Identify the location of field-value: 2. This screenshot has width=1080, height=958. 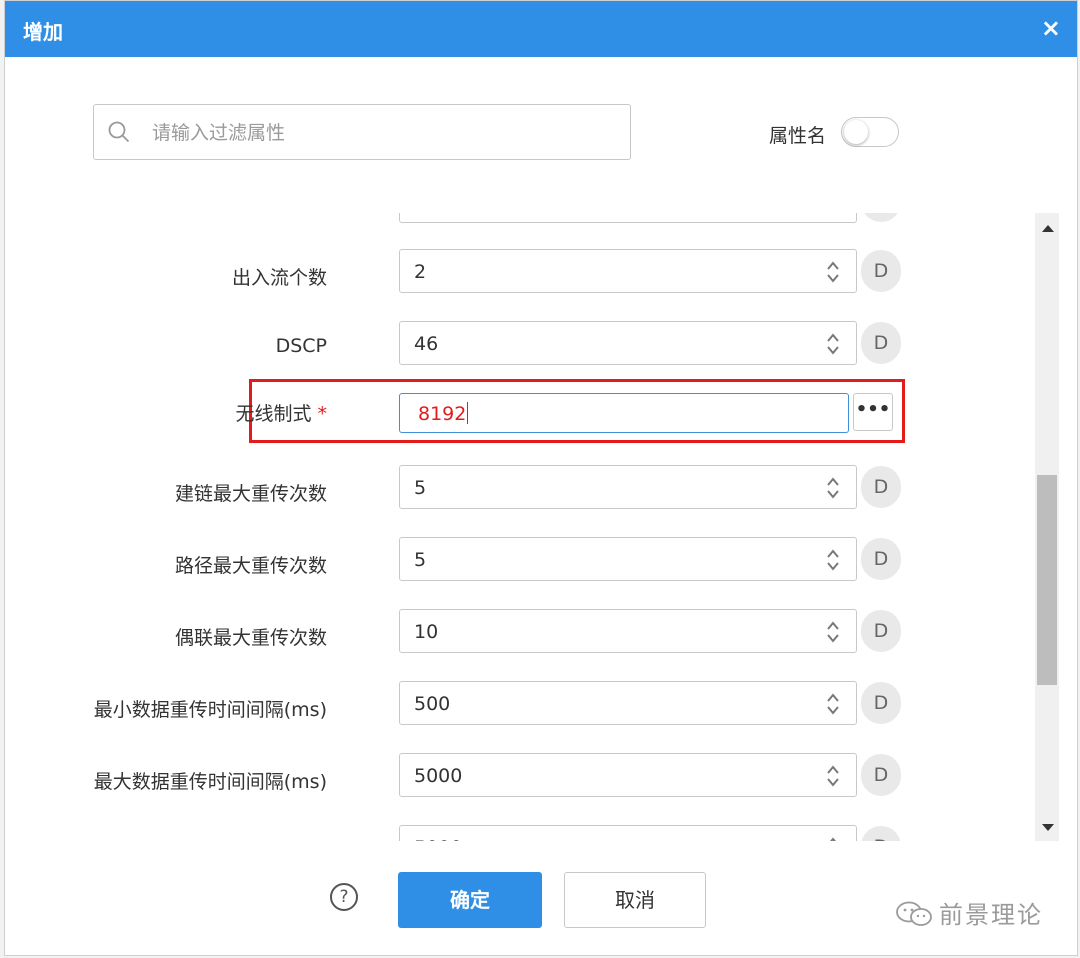
(420, 272).